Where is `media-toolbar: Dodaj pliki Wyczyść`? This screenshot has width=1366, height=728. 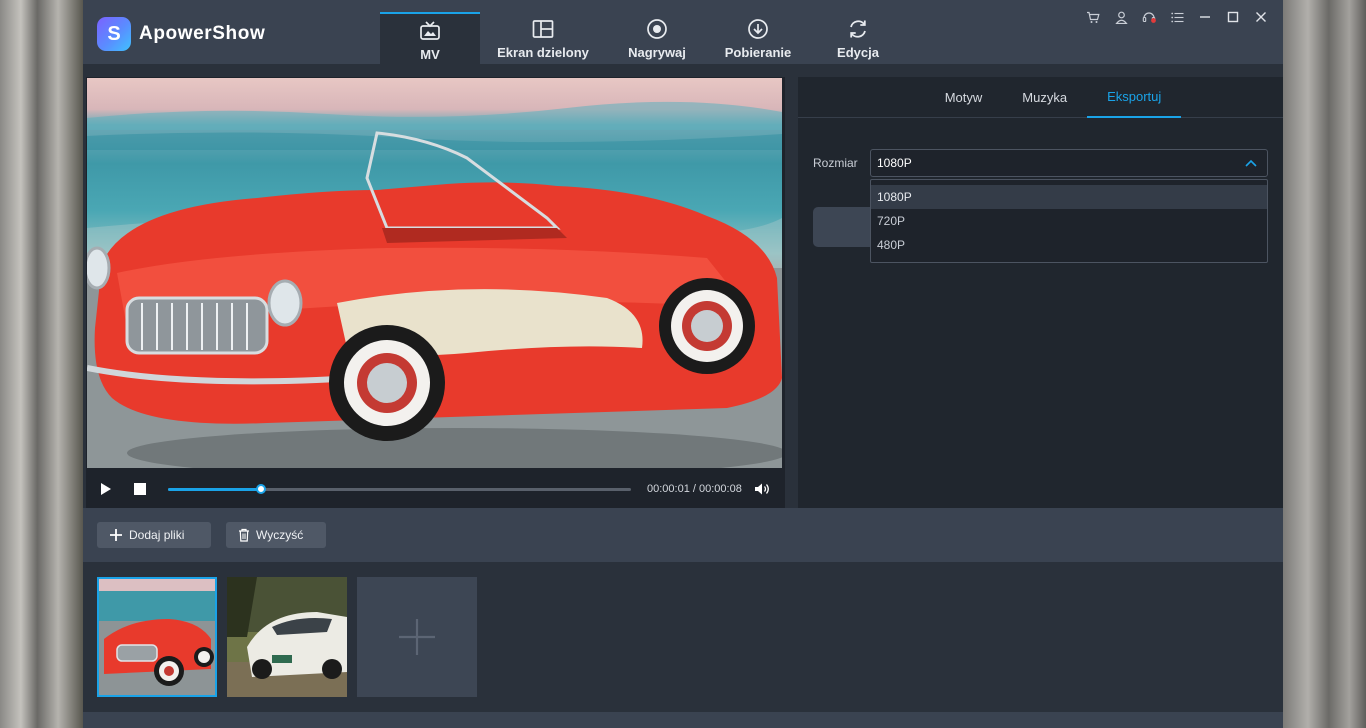 media-toolbar: Dodaj pliki Wyczyść is located at coordinates (683, 535).